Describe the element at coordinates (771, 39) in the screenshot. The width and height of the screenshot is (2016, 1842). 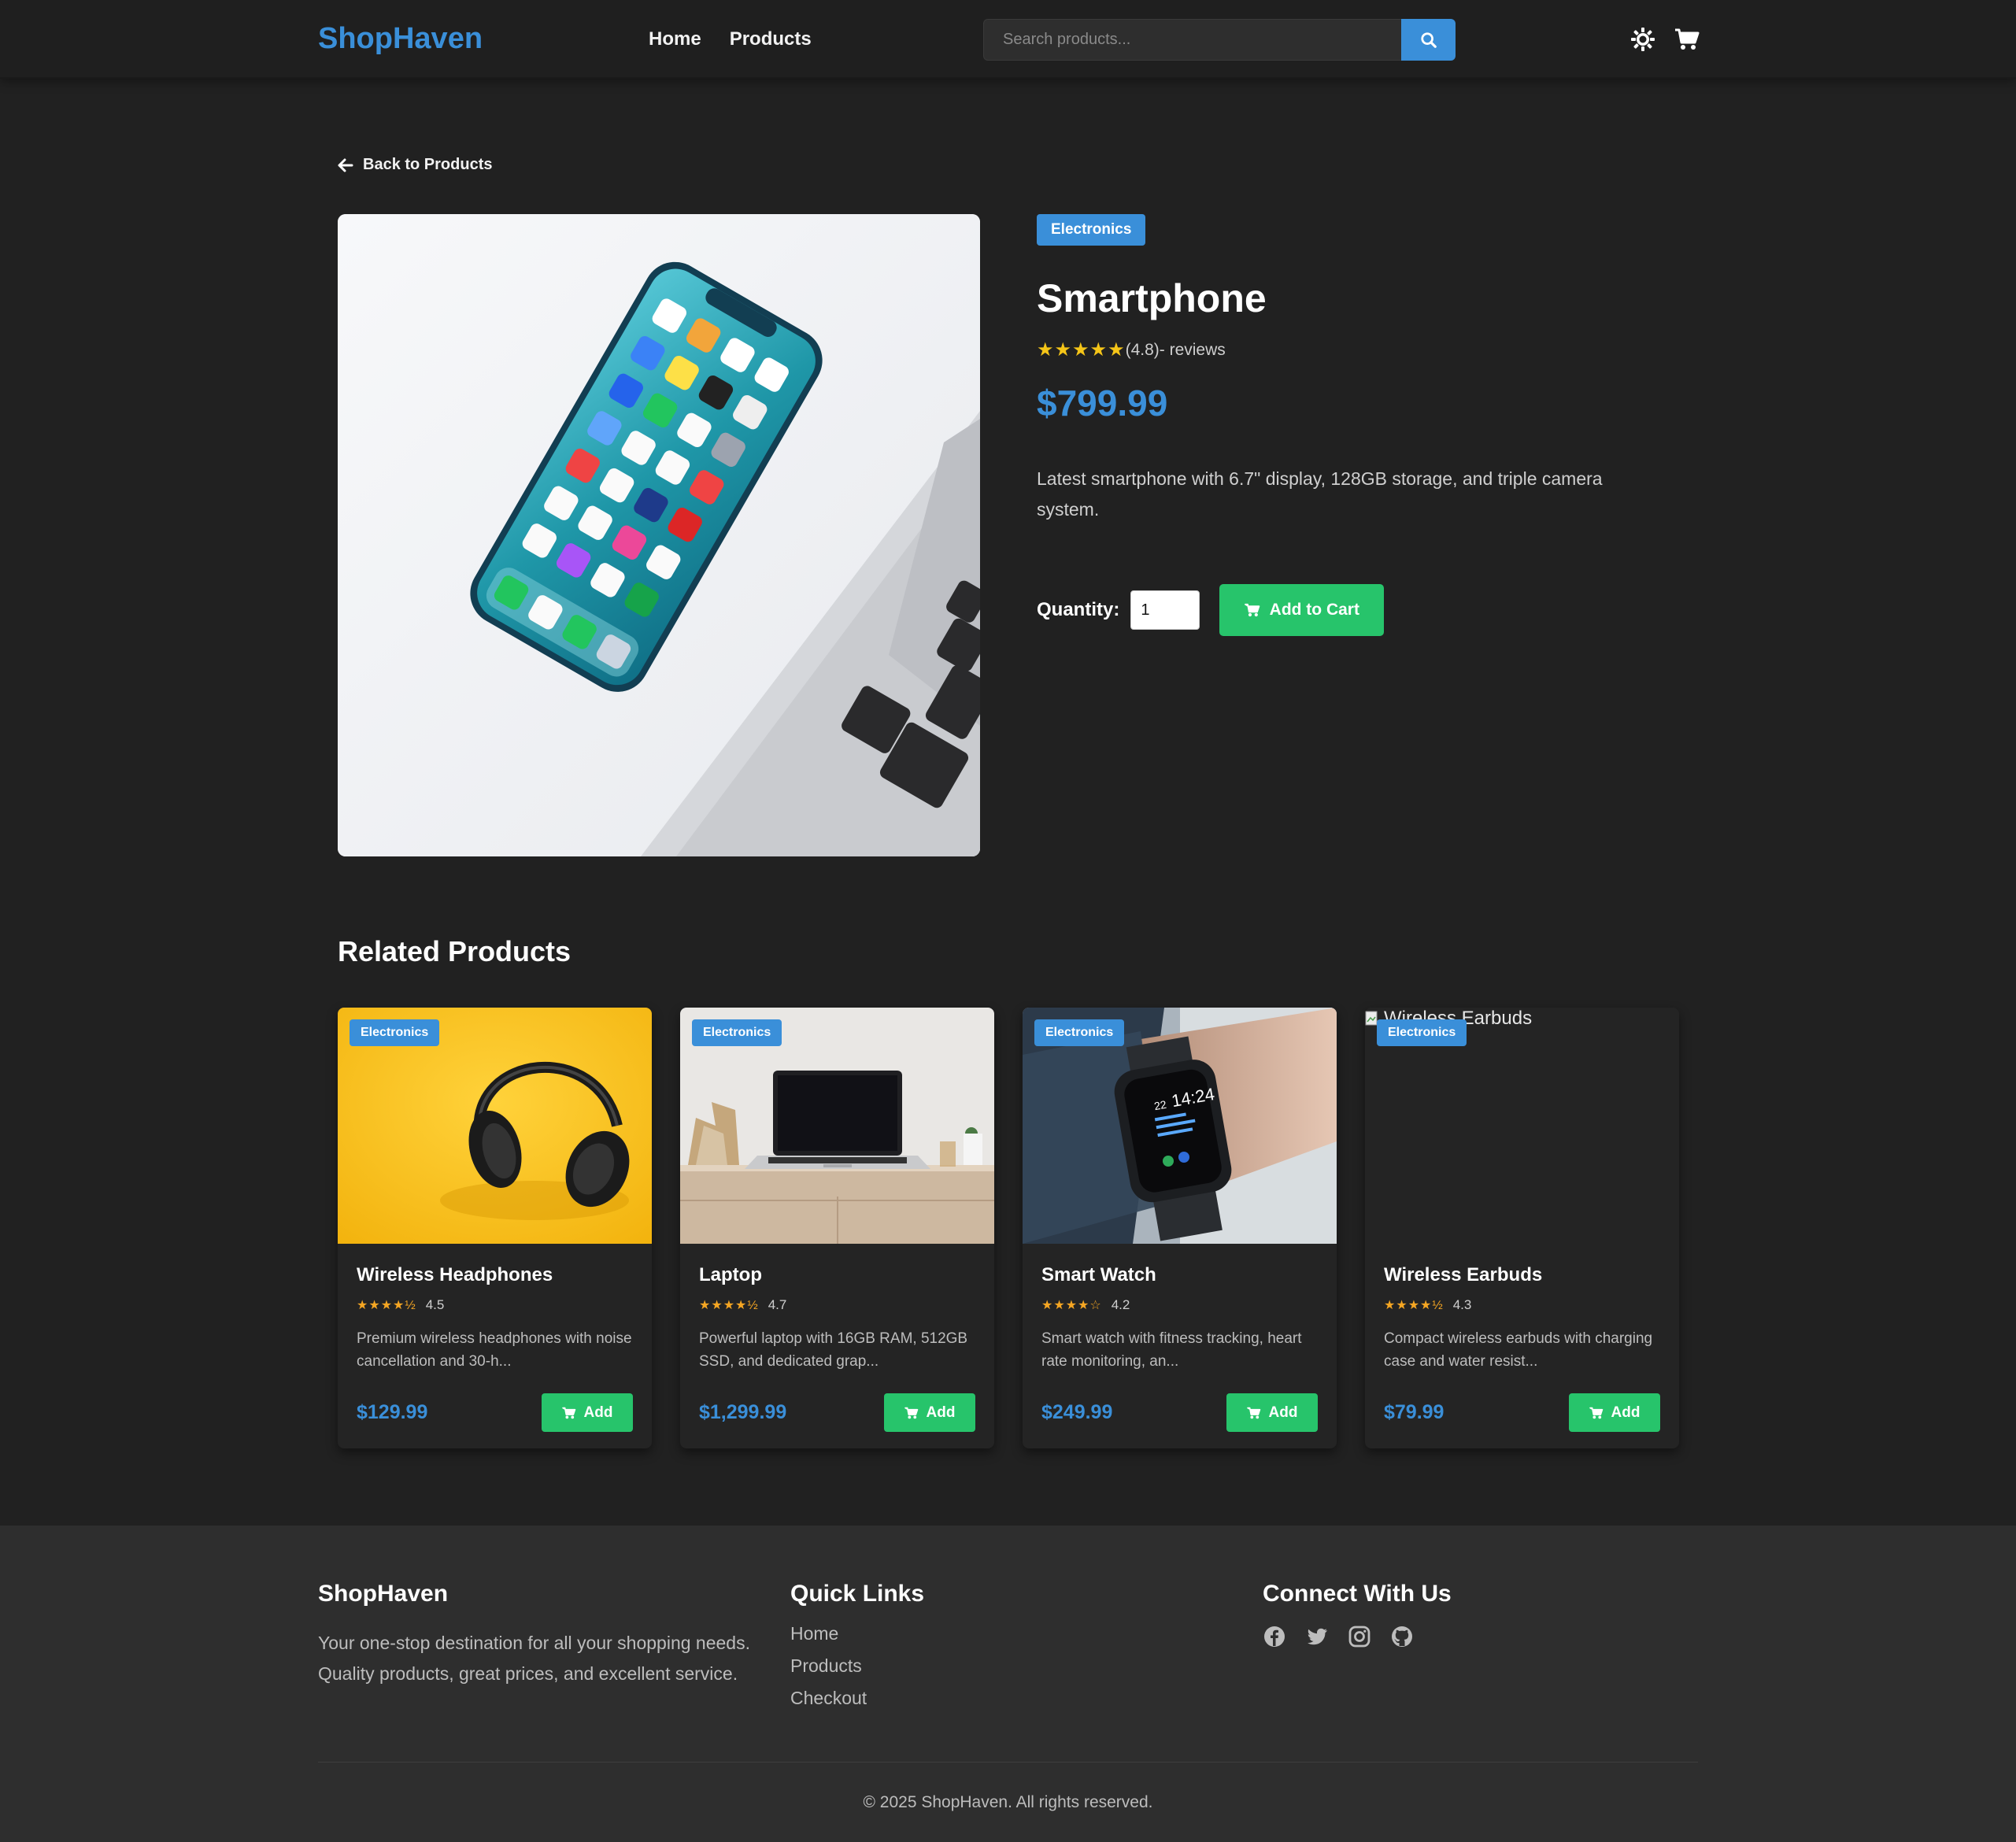
I see `nav-link-products: Products` at that location.